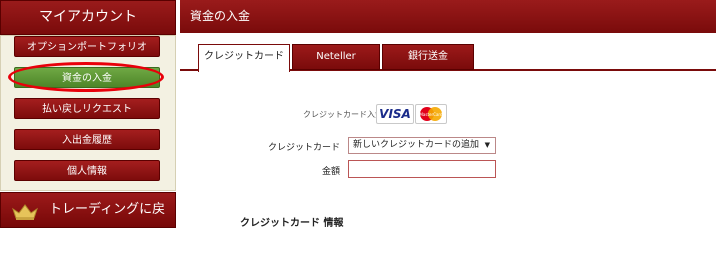 Image resolution: width=716 pixels, height=261 pixels. I want to click on back-to-trading-label: トレーディングに戻る, so click(107, 226).